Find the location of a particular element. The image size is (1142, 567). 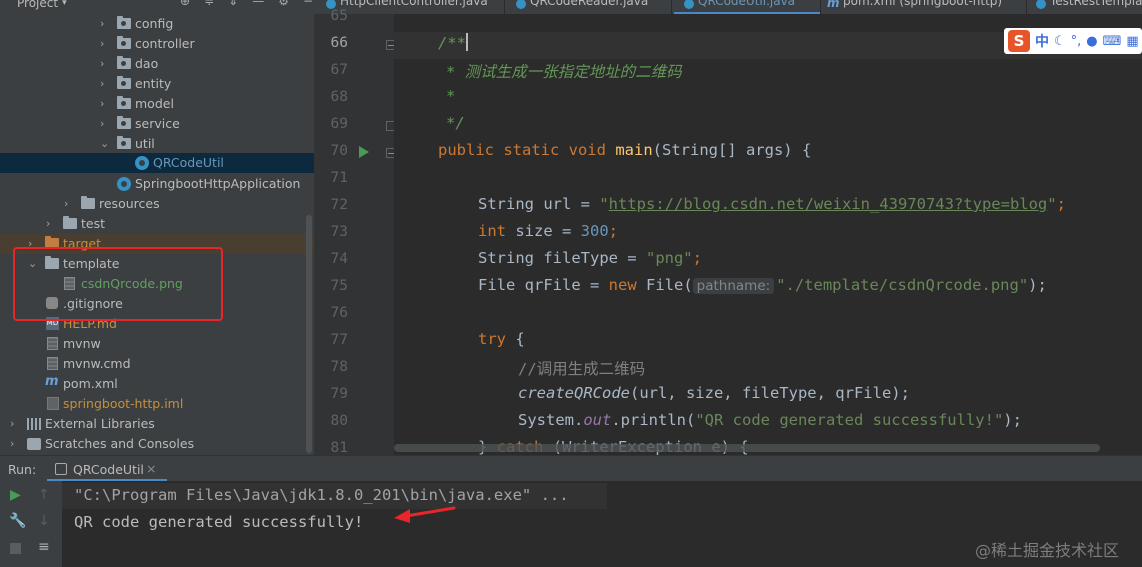

tree-item-external-libraries: › External Libraries is located at coordinates (157, 424).